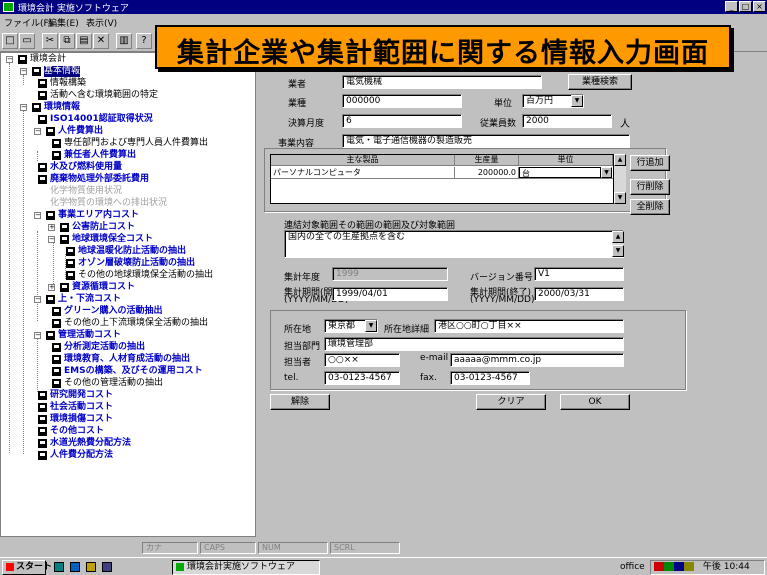 The image size is (767, 575). Describe the element at coordinates (75, 567) in the screenshot. I see `quicklaunch-ie-icon` at that location.